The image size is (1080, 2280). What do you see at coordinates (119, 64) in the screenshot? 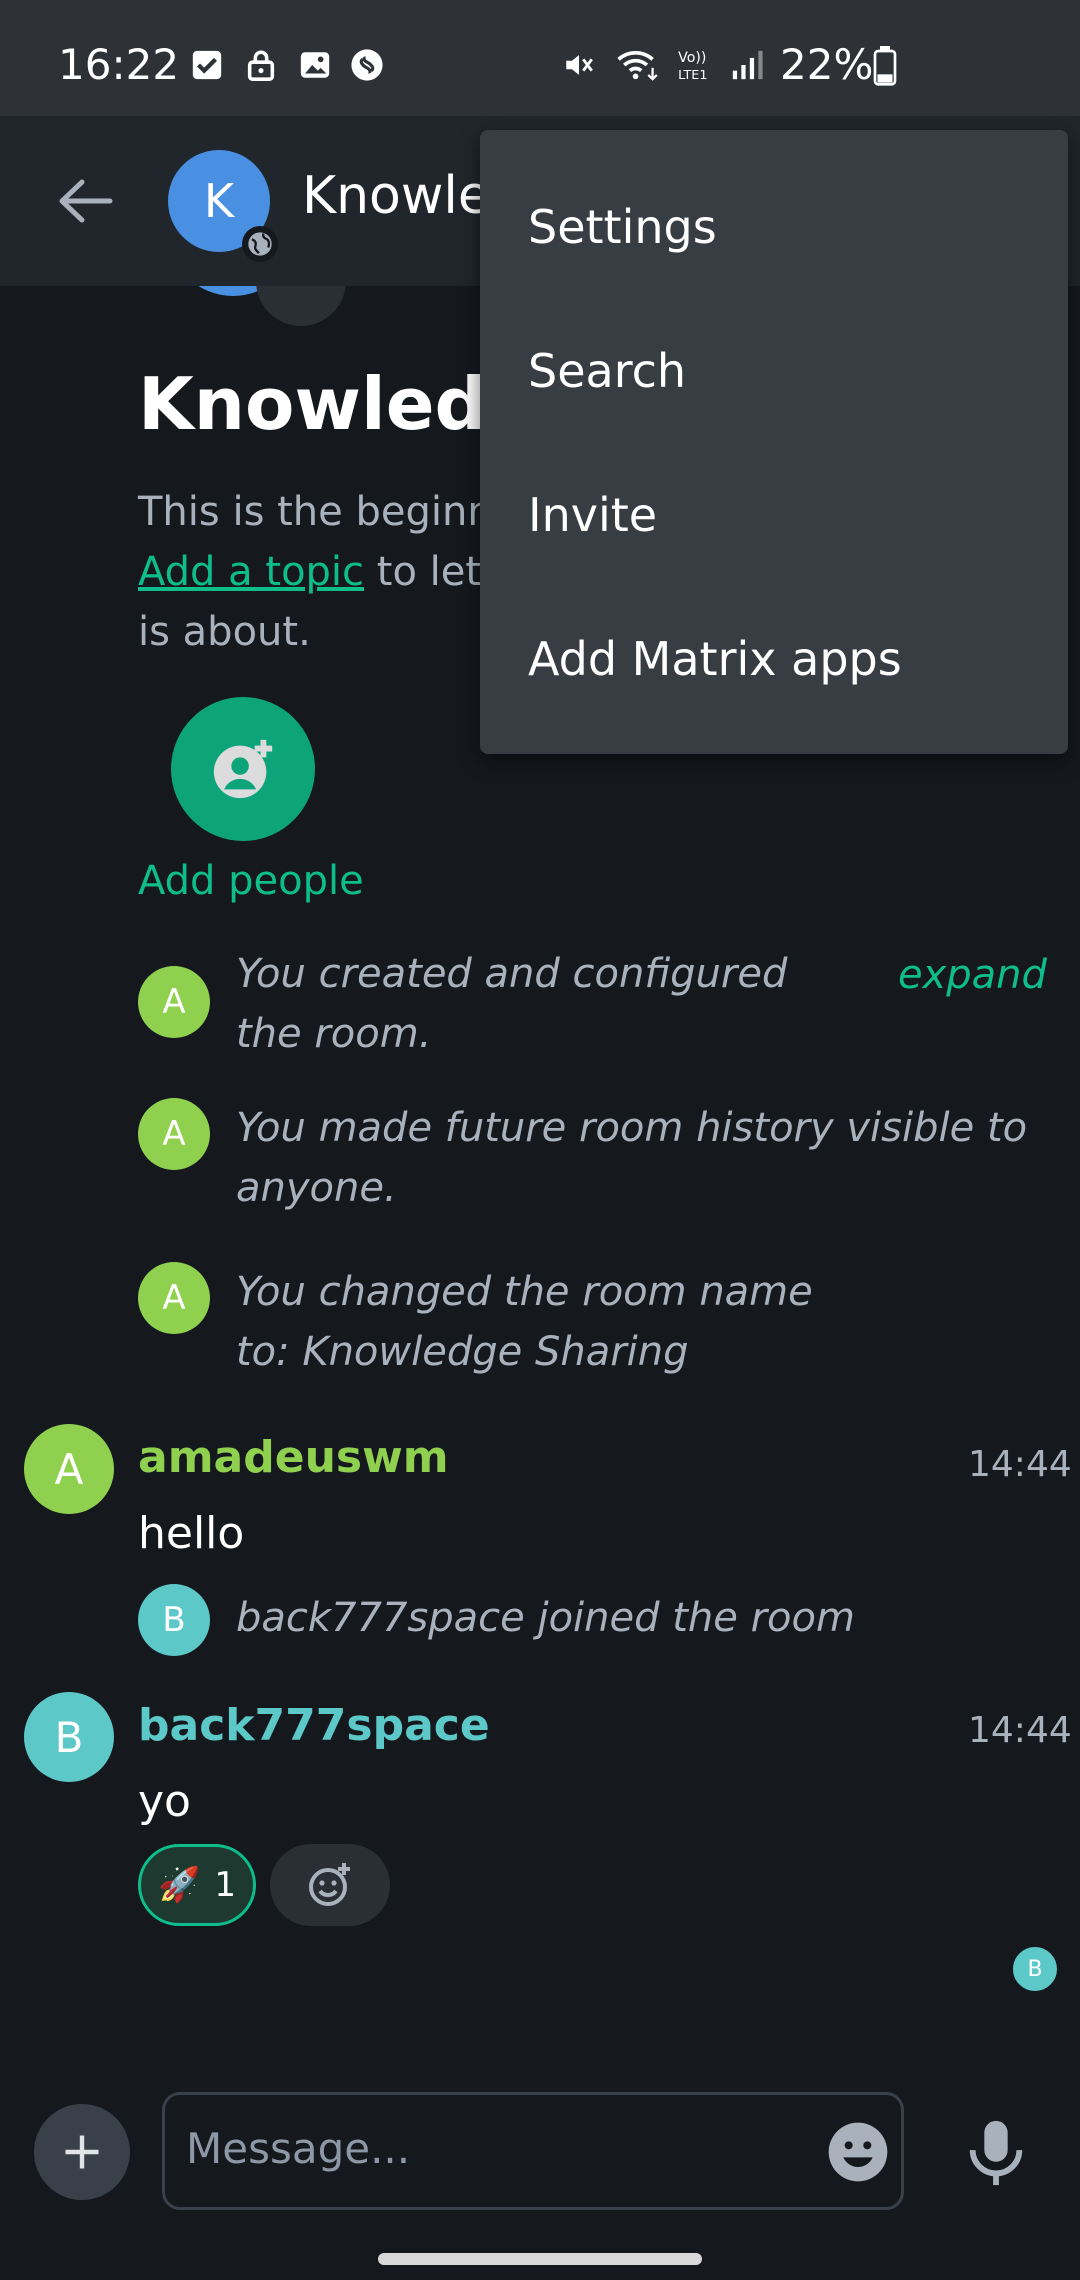
I see `status-time: 16:22` at bounding box center [119, 64].